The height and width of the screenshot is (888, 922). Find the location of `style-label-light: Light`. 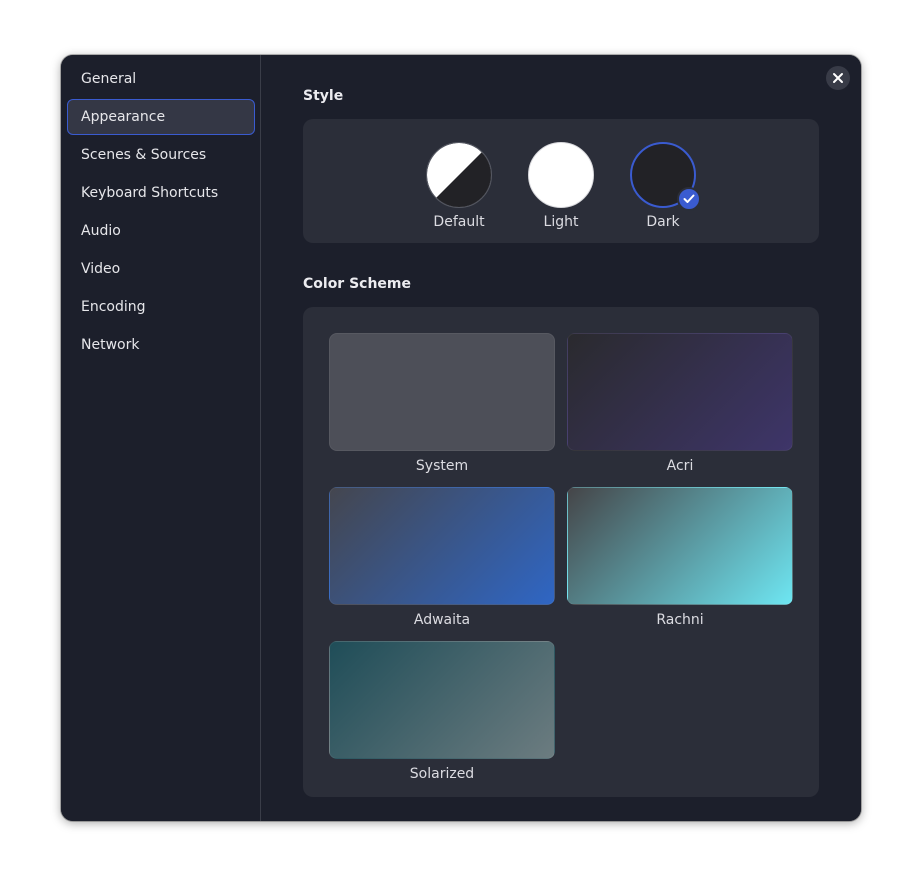

style-label-light: Light is located at coordinates (561, 222).